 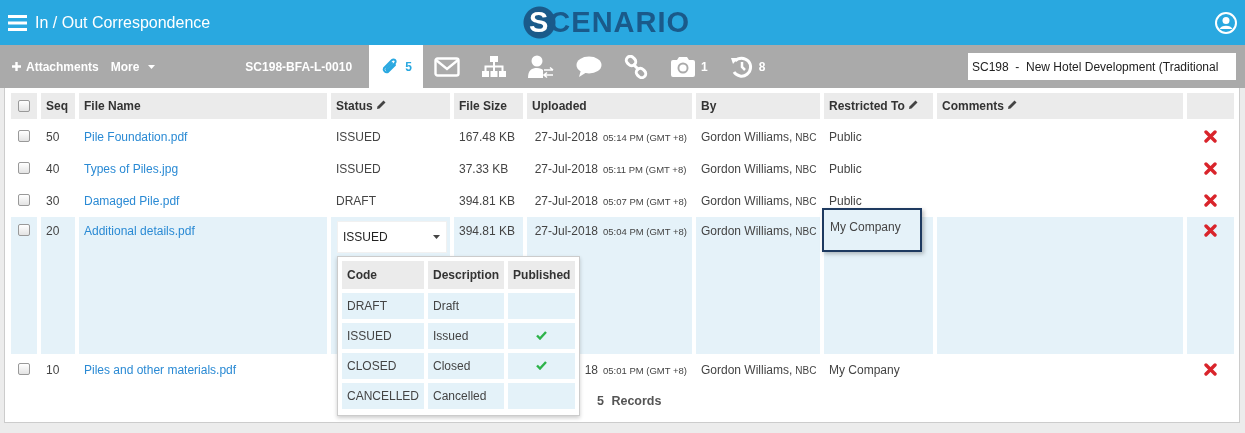 I want to click on column-header: By, so click(x=758, y=107).